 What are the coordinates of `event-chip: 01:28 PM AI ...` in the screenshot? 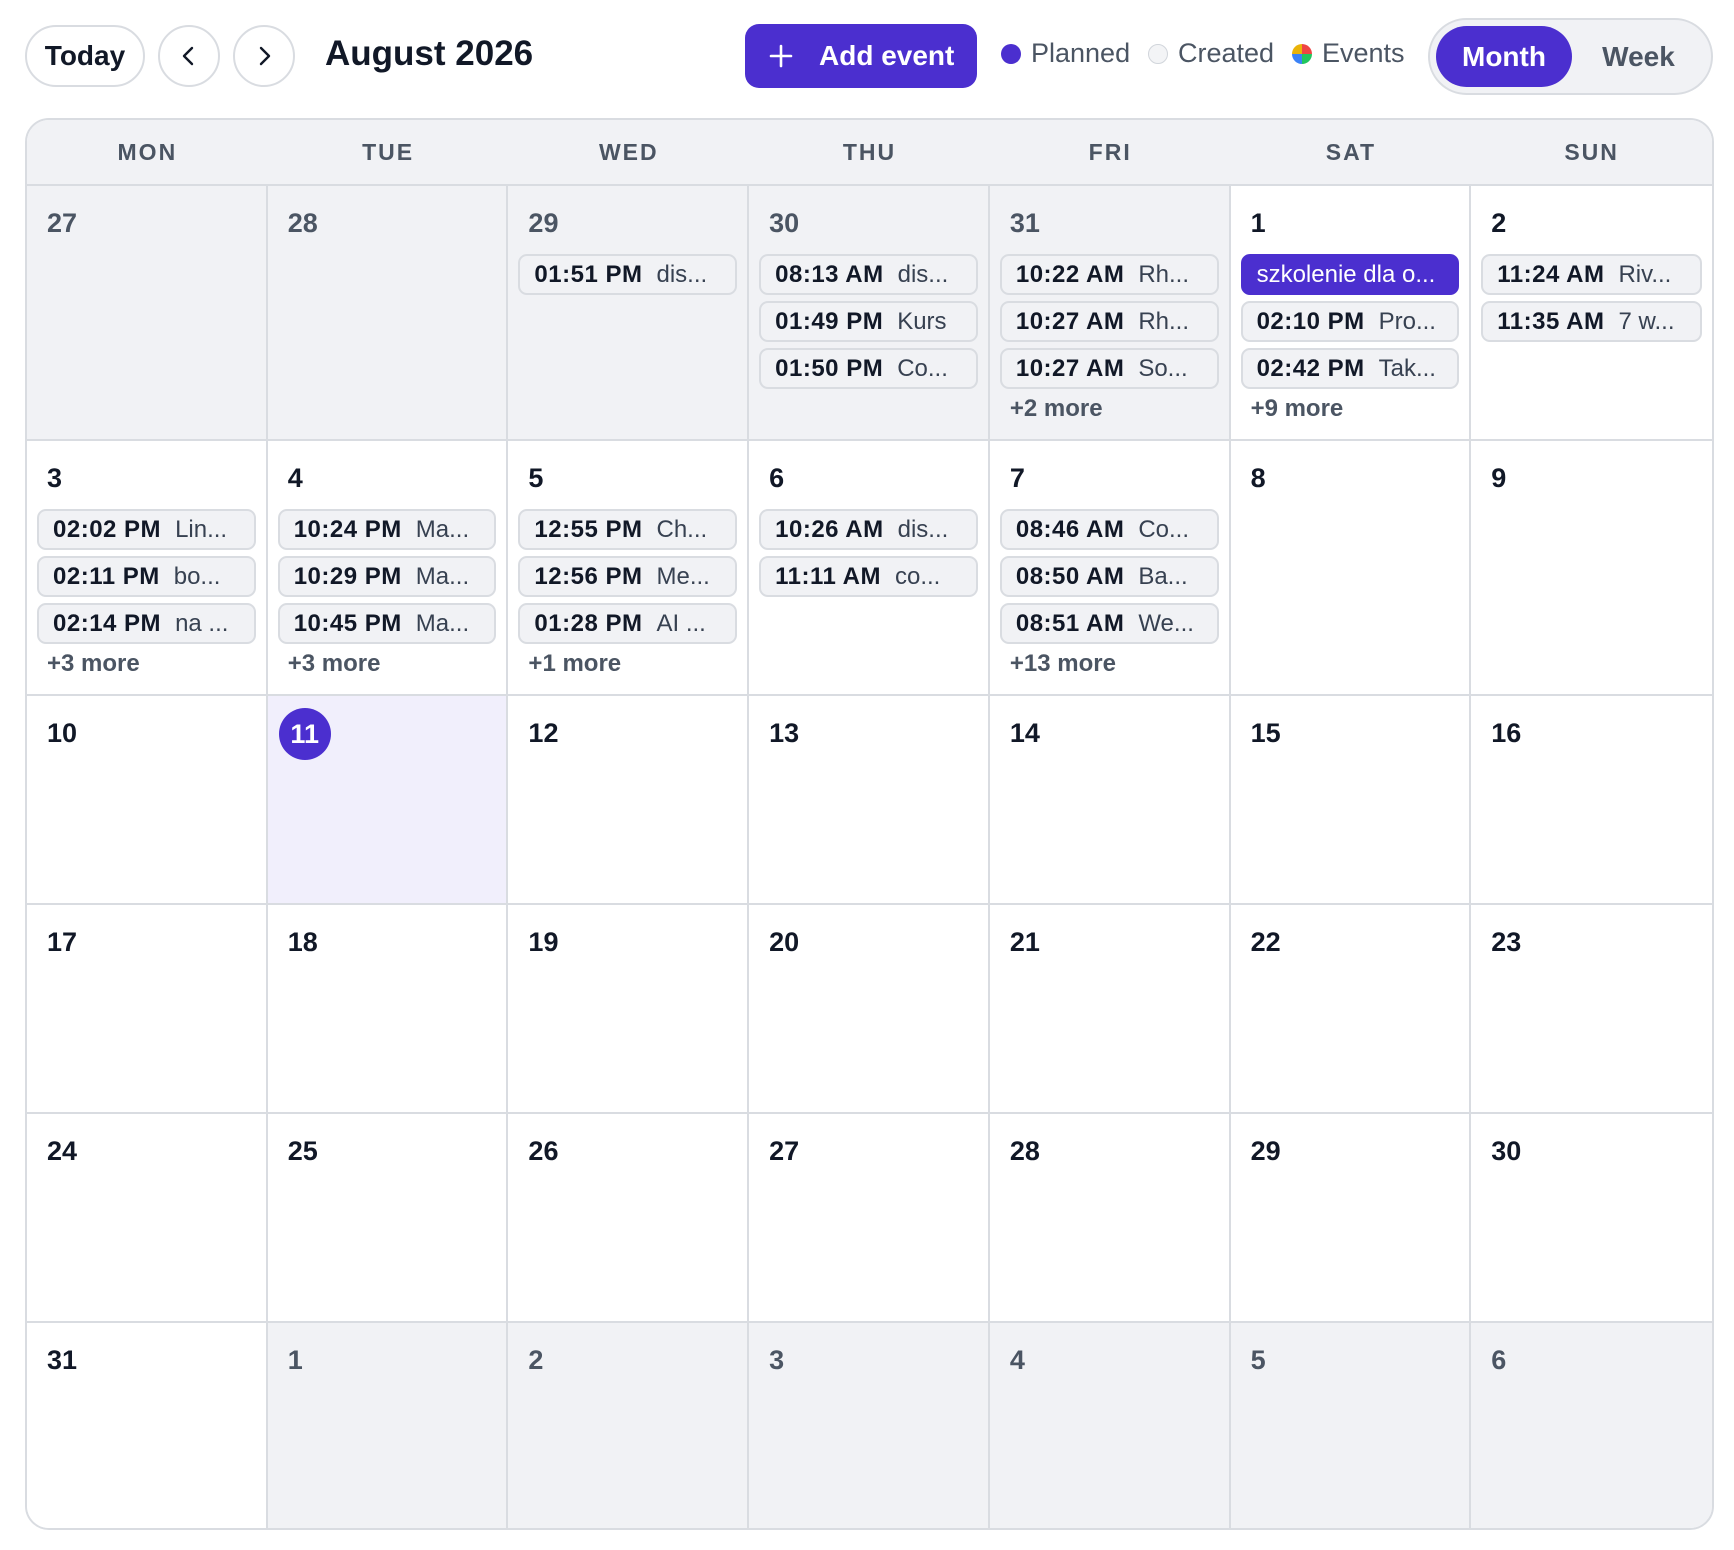 It's located at (628, 623).